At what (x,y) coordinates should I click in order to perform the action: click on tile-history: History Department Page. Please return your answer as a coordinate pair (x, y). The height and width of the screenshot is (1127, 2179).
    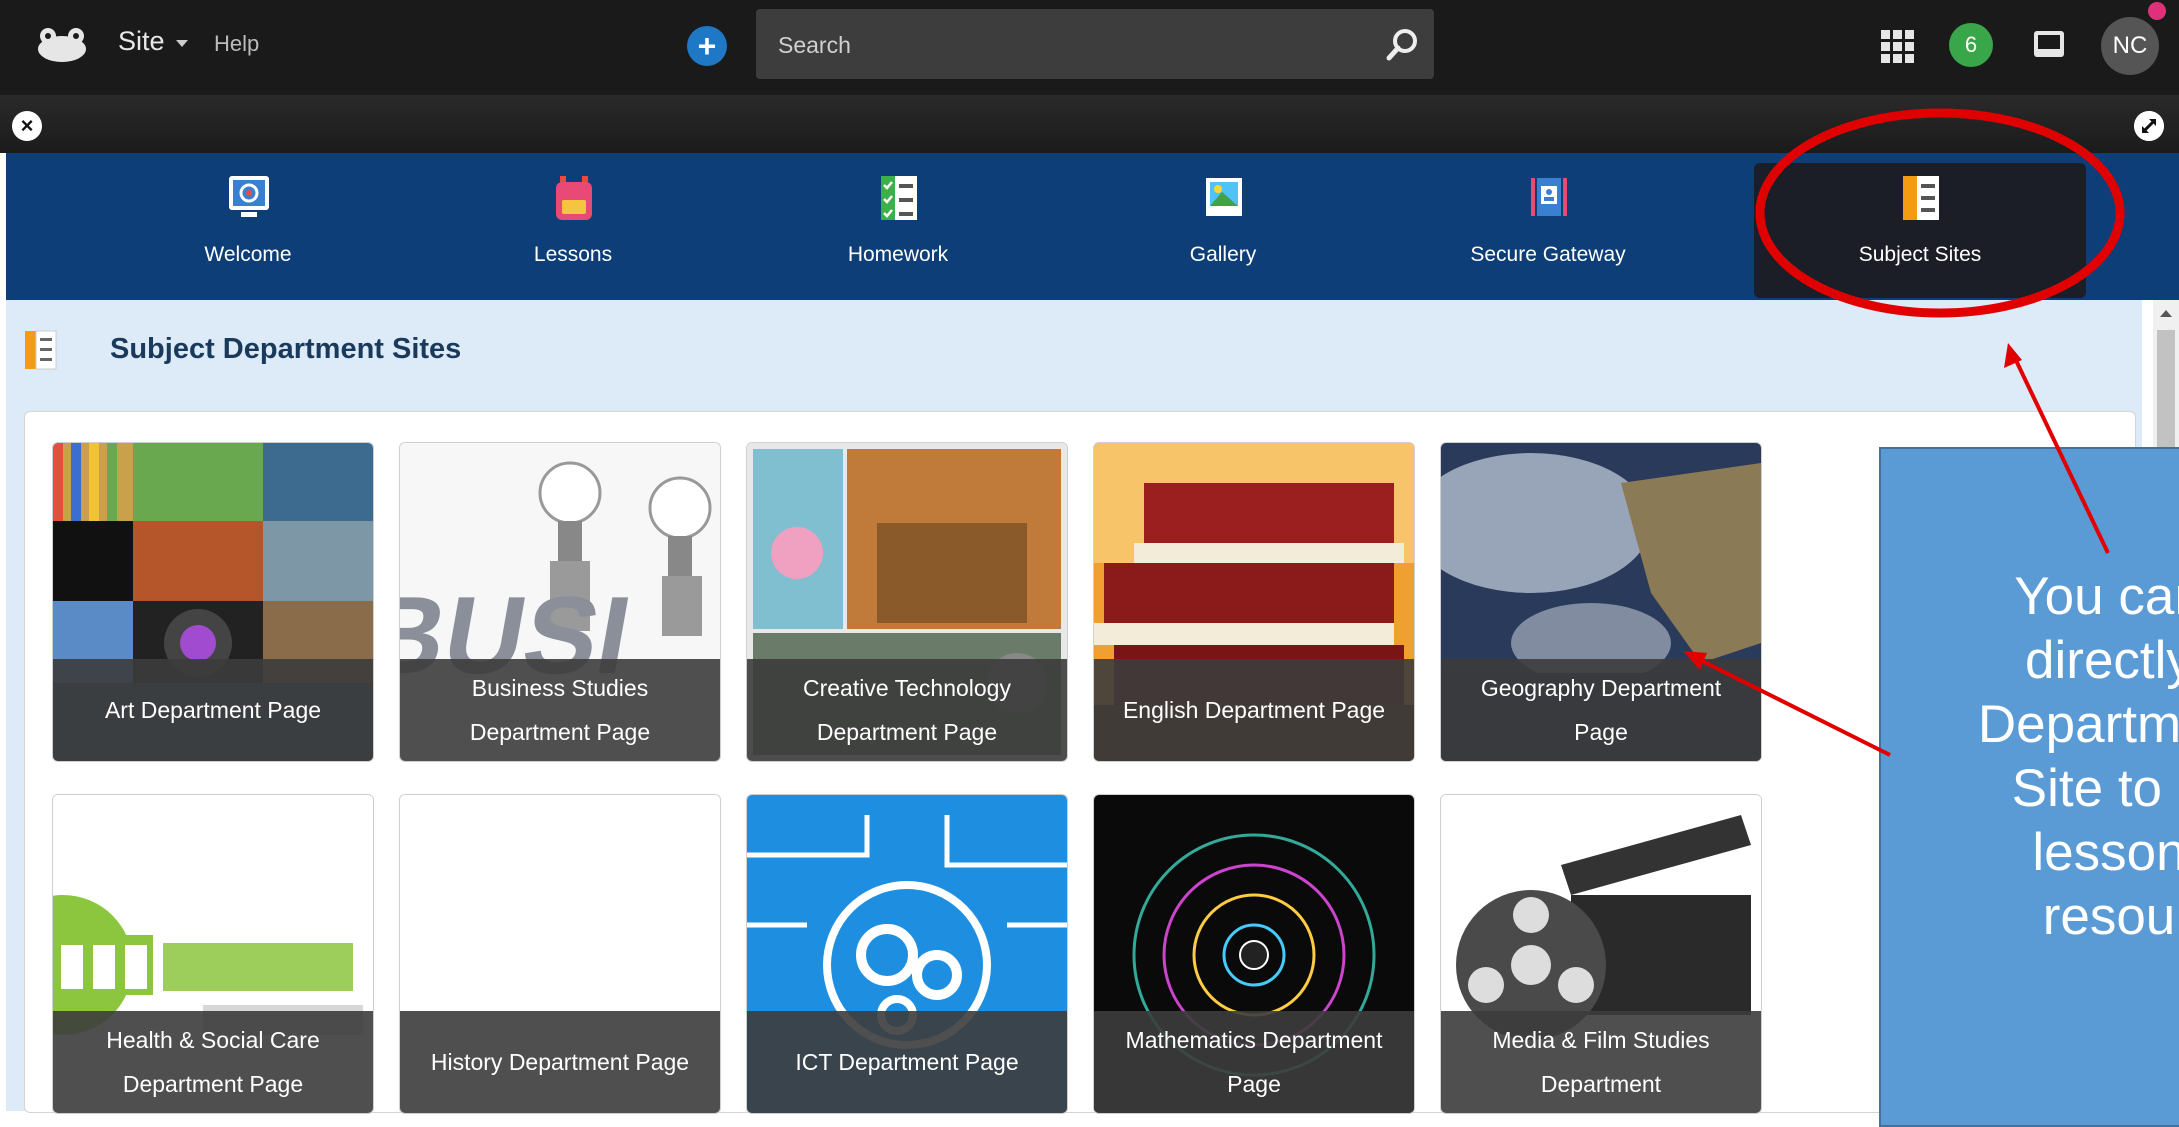
    Looking at the image, I should click on (560, 954).